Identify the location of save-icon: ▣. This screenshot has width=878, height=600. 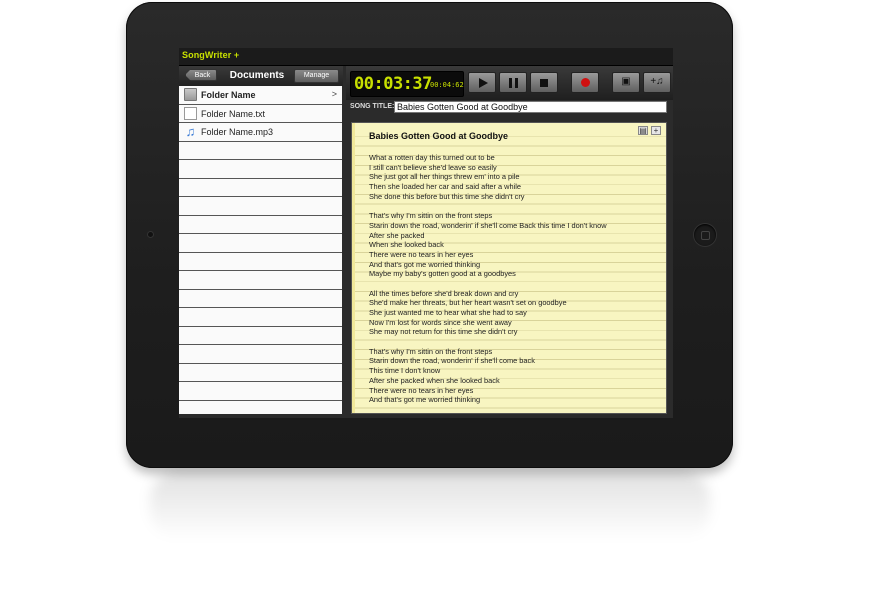
(626, 81).